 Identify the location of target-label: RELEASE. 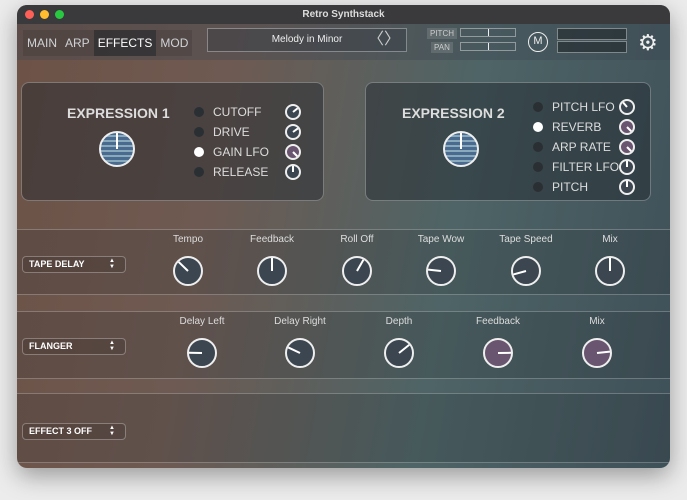
(241, 172).